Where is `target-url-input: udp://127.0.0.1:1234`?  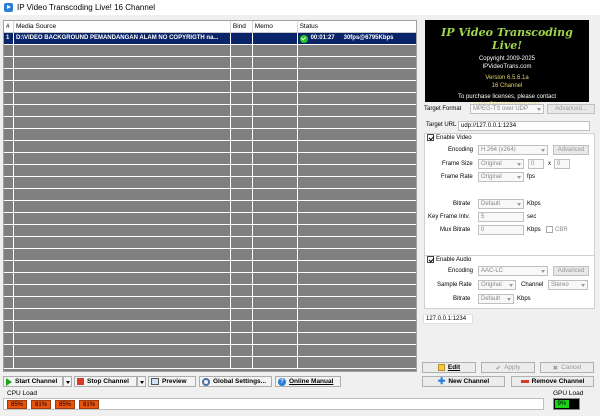
target-url-input: udp://127.0.0.1:1234 is located at coordinates (524, 126).